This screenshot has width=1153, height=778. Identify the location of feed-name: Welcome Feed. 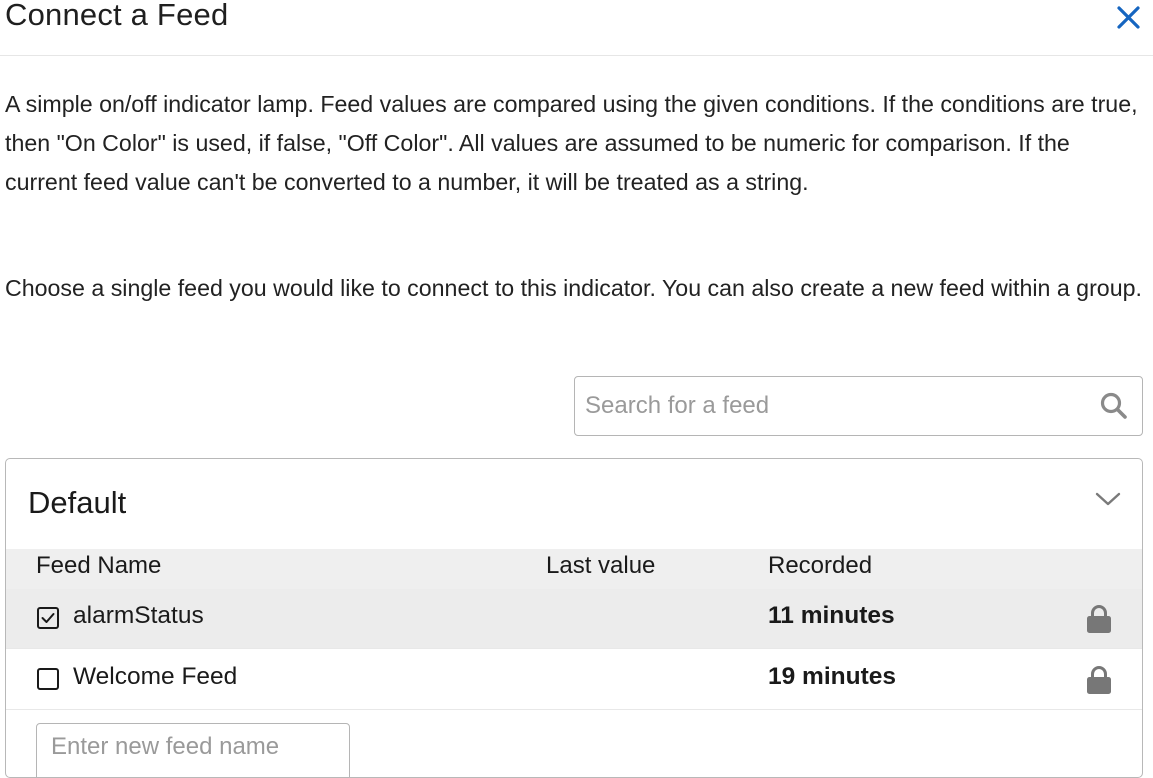
(155, 677).